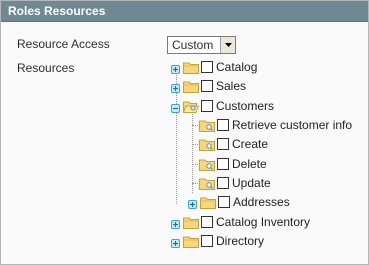 This screenshot has height=265, width=369. I want to click on tree-node: Customers, so click(222, 106).